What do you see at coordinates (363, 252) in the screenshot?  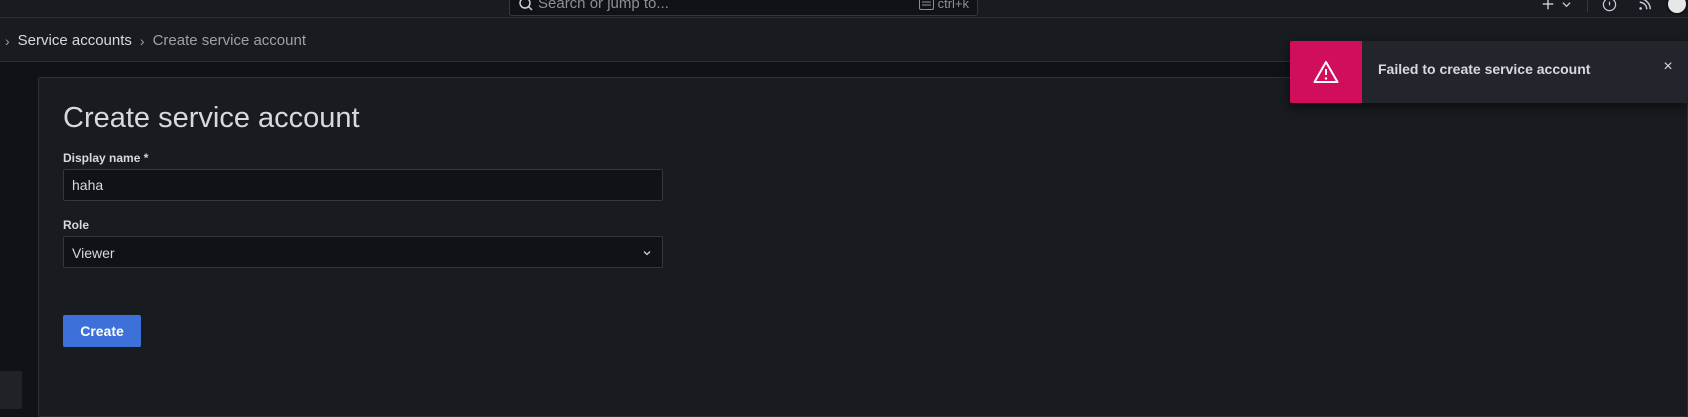 I see `role-select: Viewer` at bounding box center [363, 252].